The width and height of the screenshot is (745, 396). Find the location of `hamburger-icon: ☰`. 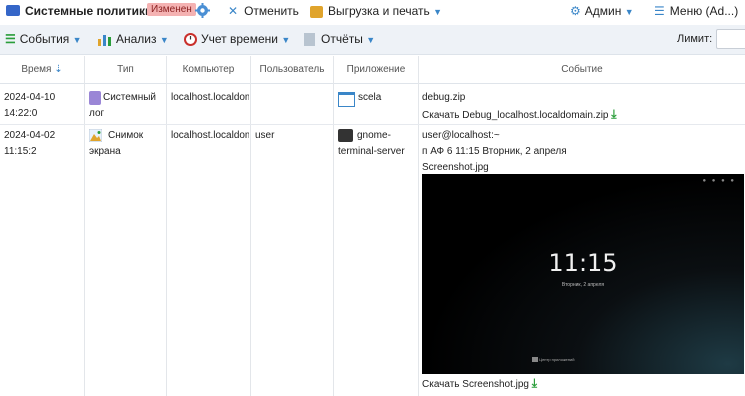

hamburger-icon: ☰ is located at coordinates (659, 11).